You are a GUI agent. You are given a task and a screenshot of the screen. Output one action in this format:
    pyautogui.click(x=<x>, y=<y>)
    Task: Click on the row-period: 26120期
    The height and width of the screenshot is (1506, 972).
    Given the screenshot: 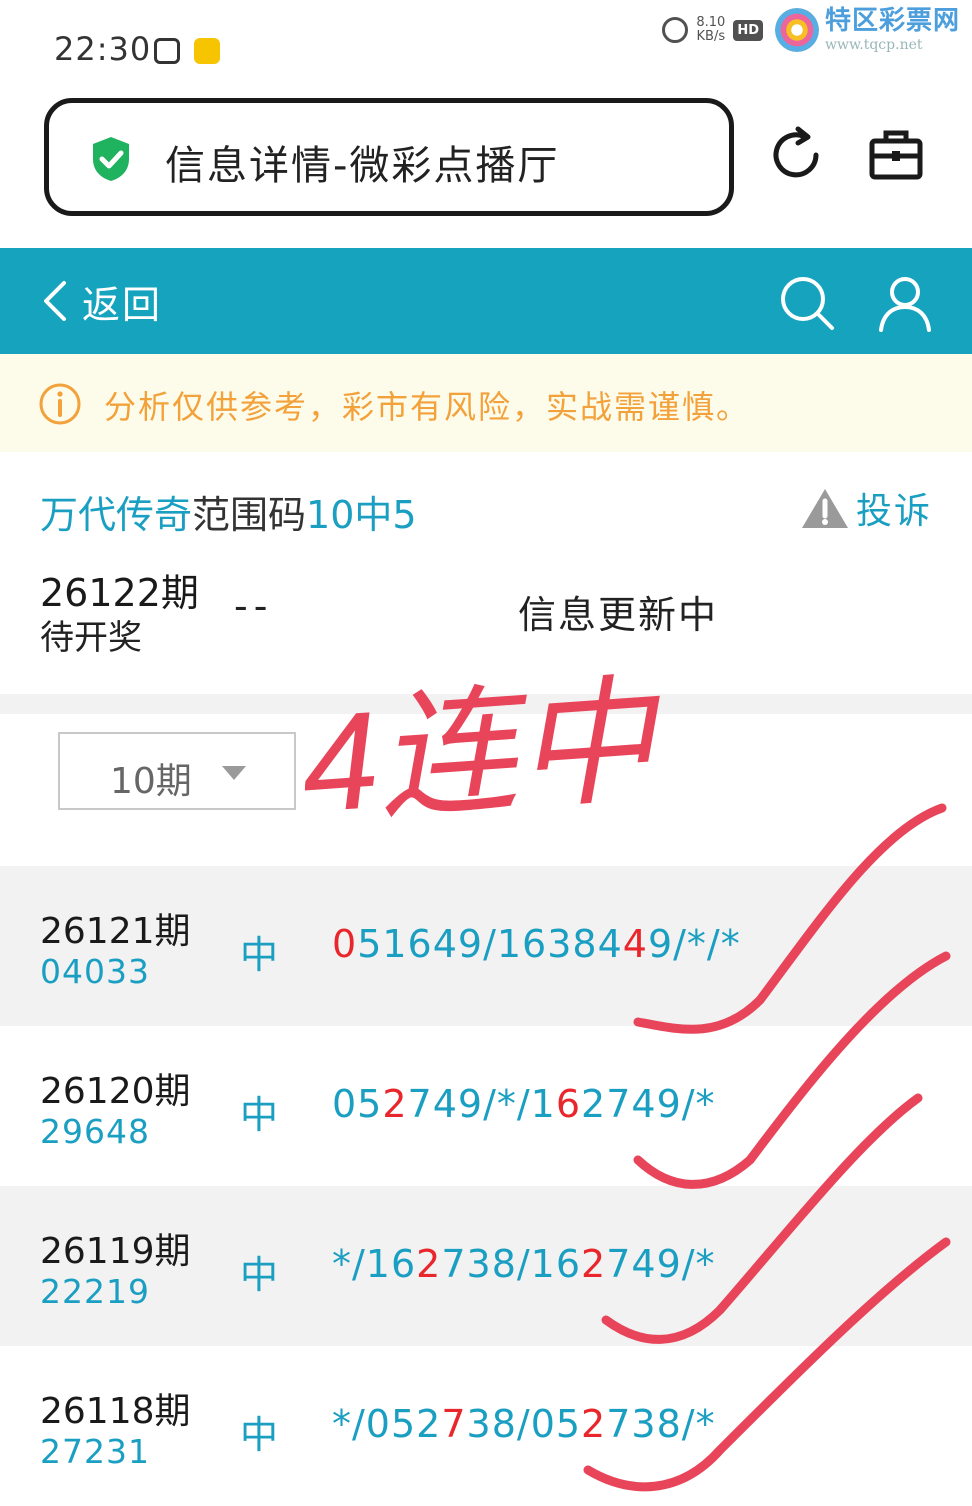 What is the action you would take?
    pyautogui.click(x=115, y=1091)
    